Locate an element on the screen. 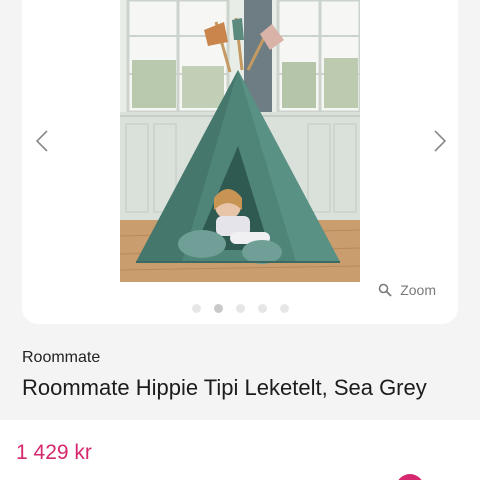 This screenshot has height=480, width=480. image-pagination is located at coordinates (240, 308).